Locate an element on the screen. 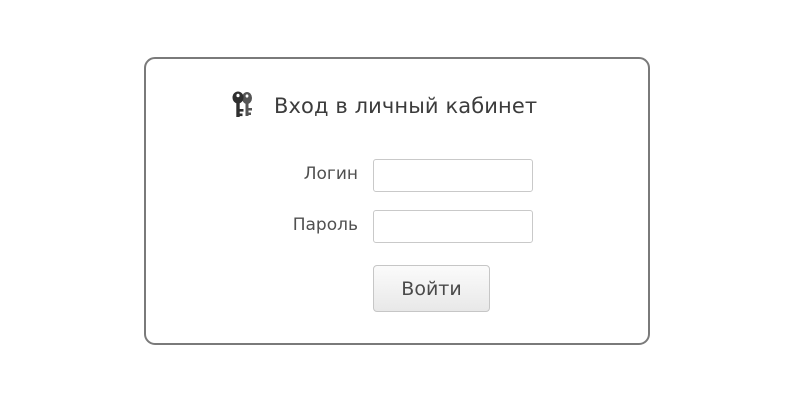  login-row: Логин is located at coordinates (397, 176).